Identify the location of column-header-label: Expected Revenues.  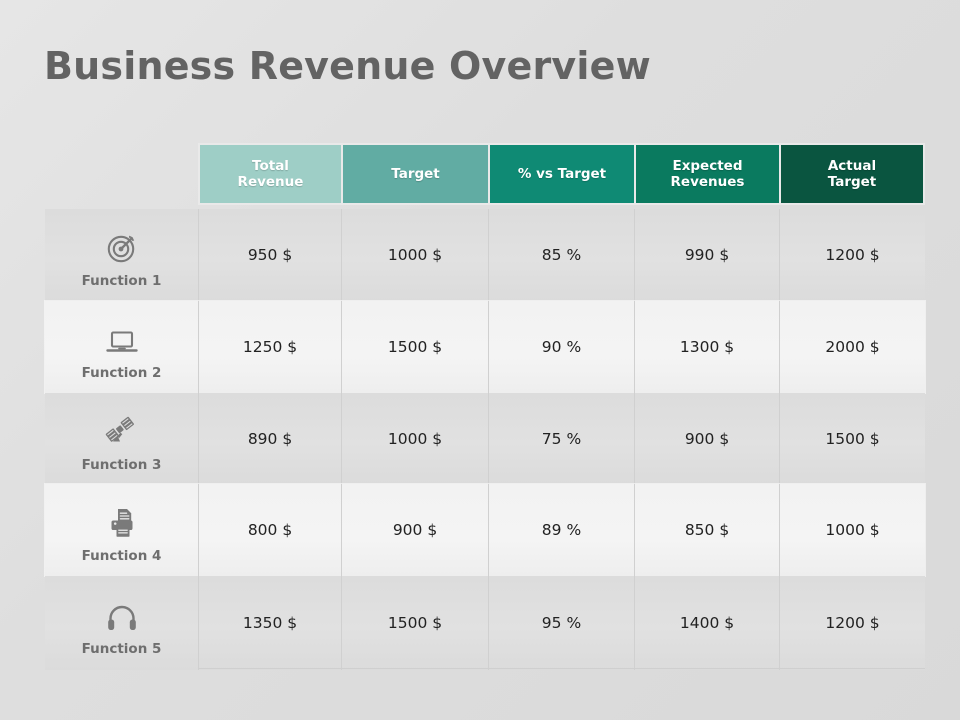
(708, 174).